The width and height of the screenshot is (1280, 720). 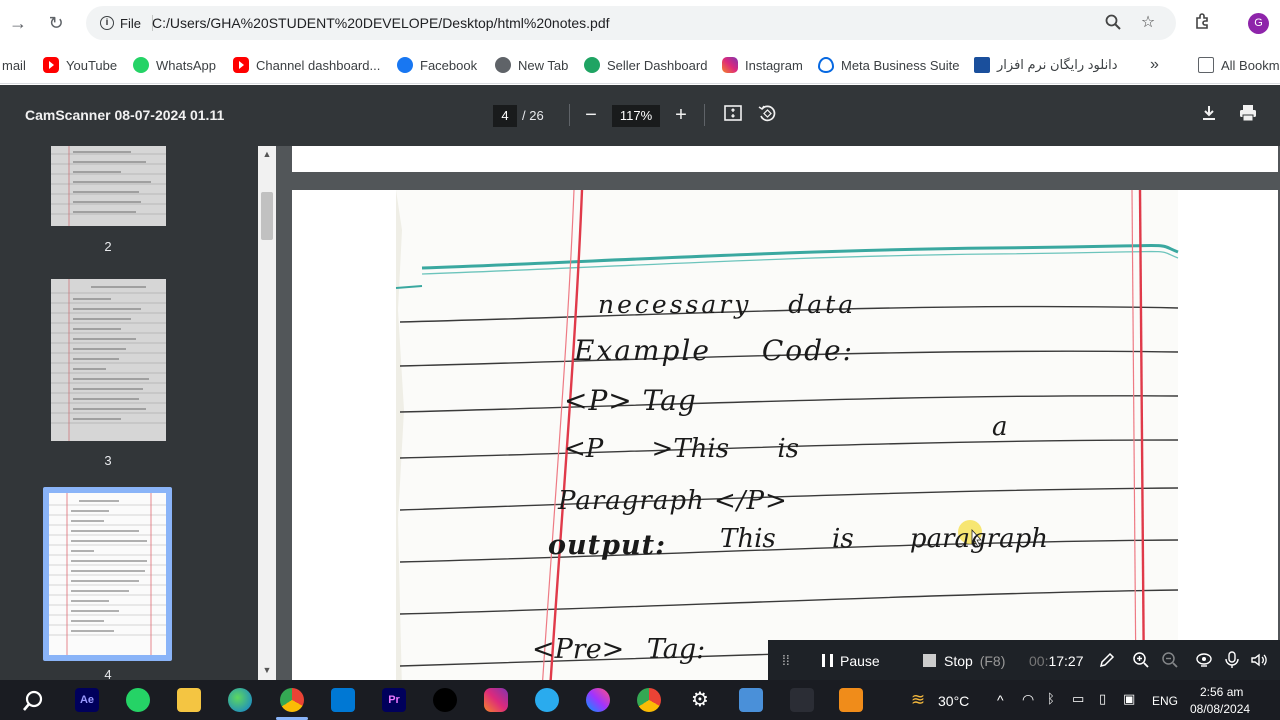 What do you see at coordinates (918, 700) in the screenshot?
I see `weather-icon: ≋` at bounding box center [918, 700].